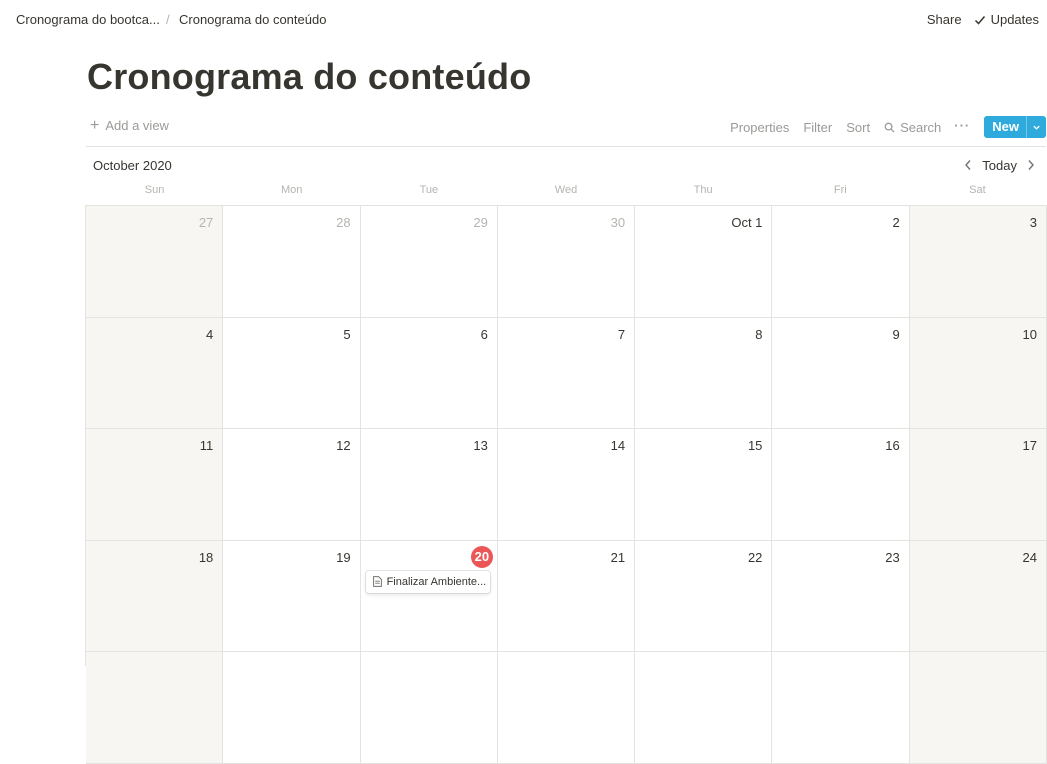  I want to click on day-number: 19, so click(343, 557).